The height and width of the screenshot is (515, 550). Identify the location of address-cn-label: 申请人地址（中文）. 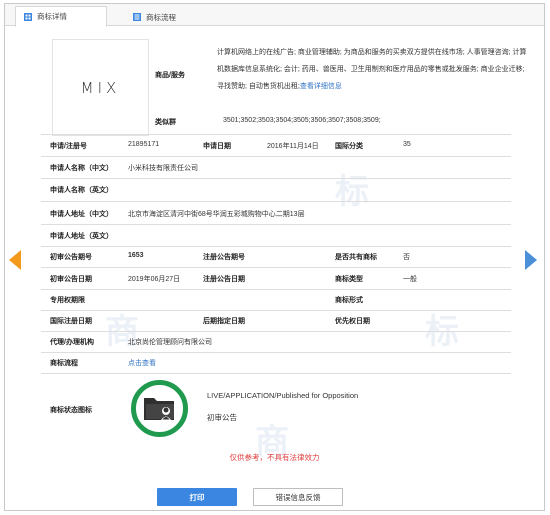
(81, 214).